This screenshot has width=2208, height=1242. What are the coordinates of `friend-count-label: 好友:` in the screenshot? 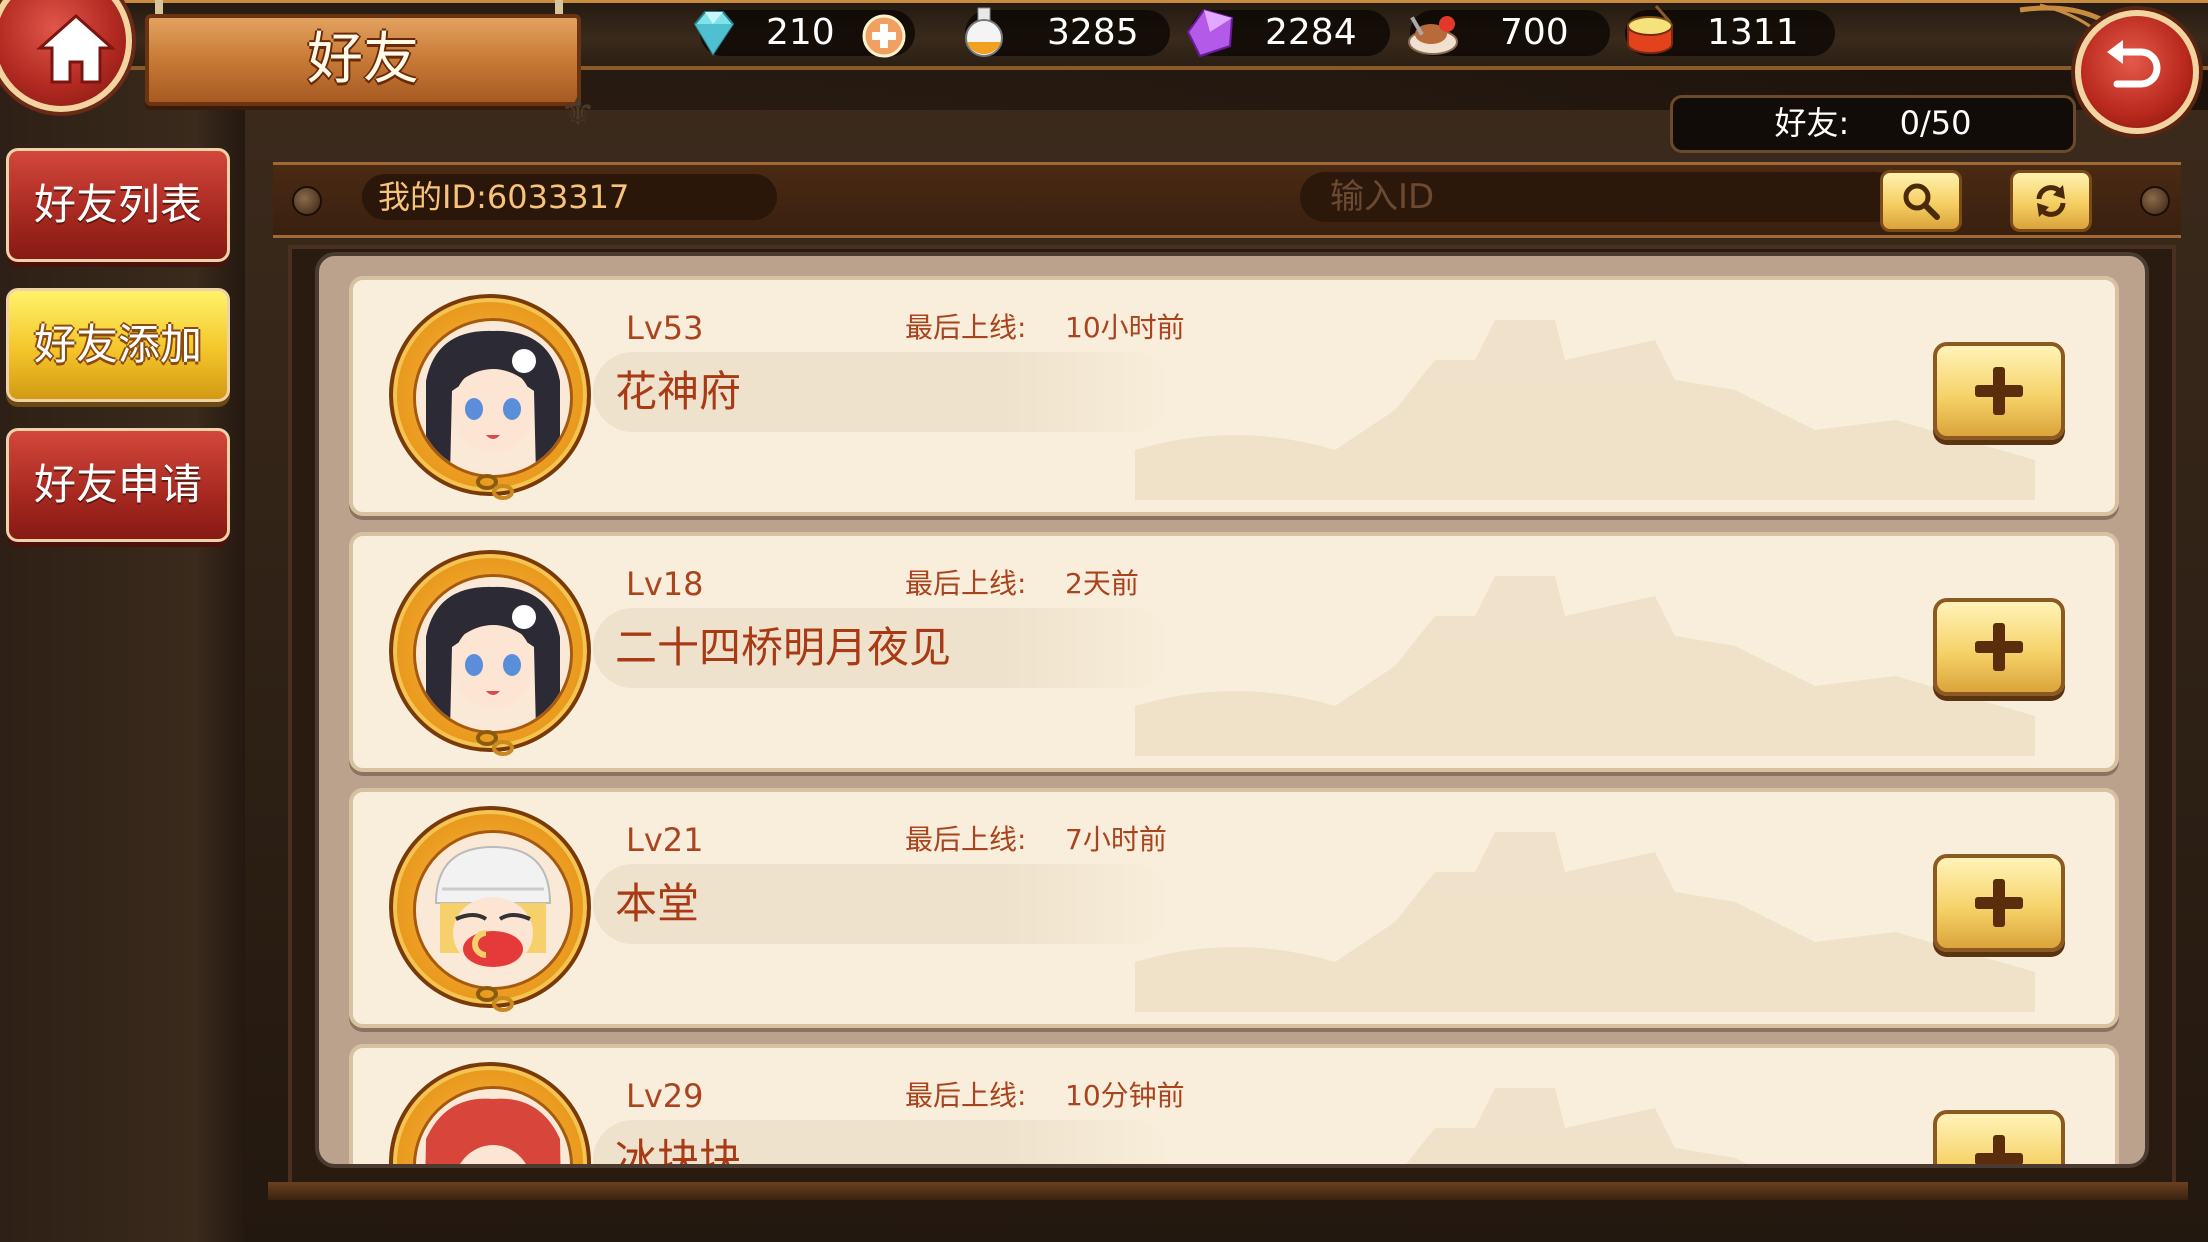 It's located at (1812, 123).